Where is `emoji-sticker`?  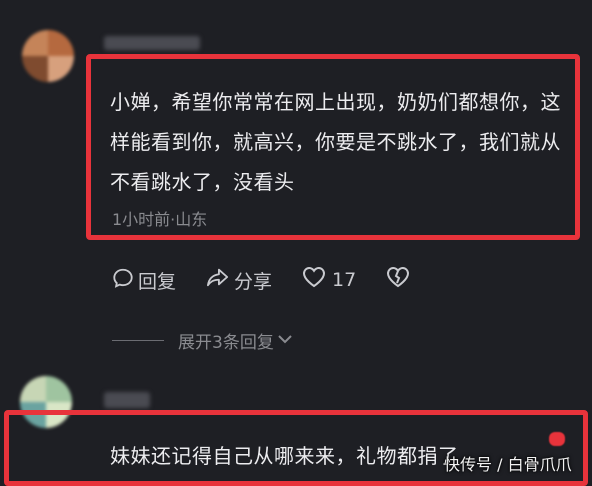
emoji-sticker is located at coordinates (557, 439).